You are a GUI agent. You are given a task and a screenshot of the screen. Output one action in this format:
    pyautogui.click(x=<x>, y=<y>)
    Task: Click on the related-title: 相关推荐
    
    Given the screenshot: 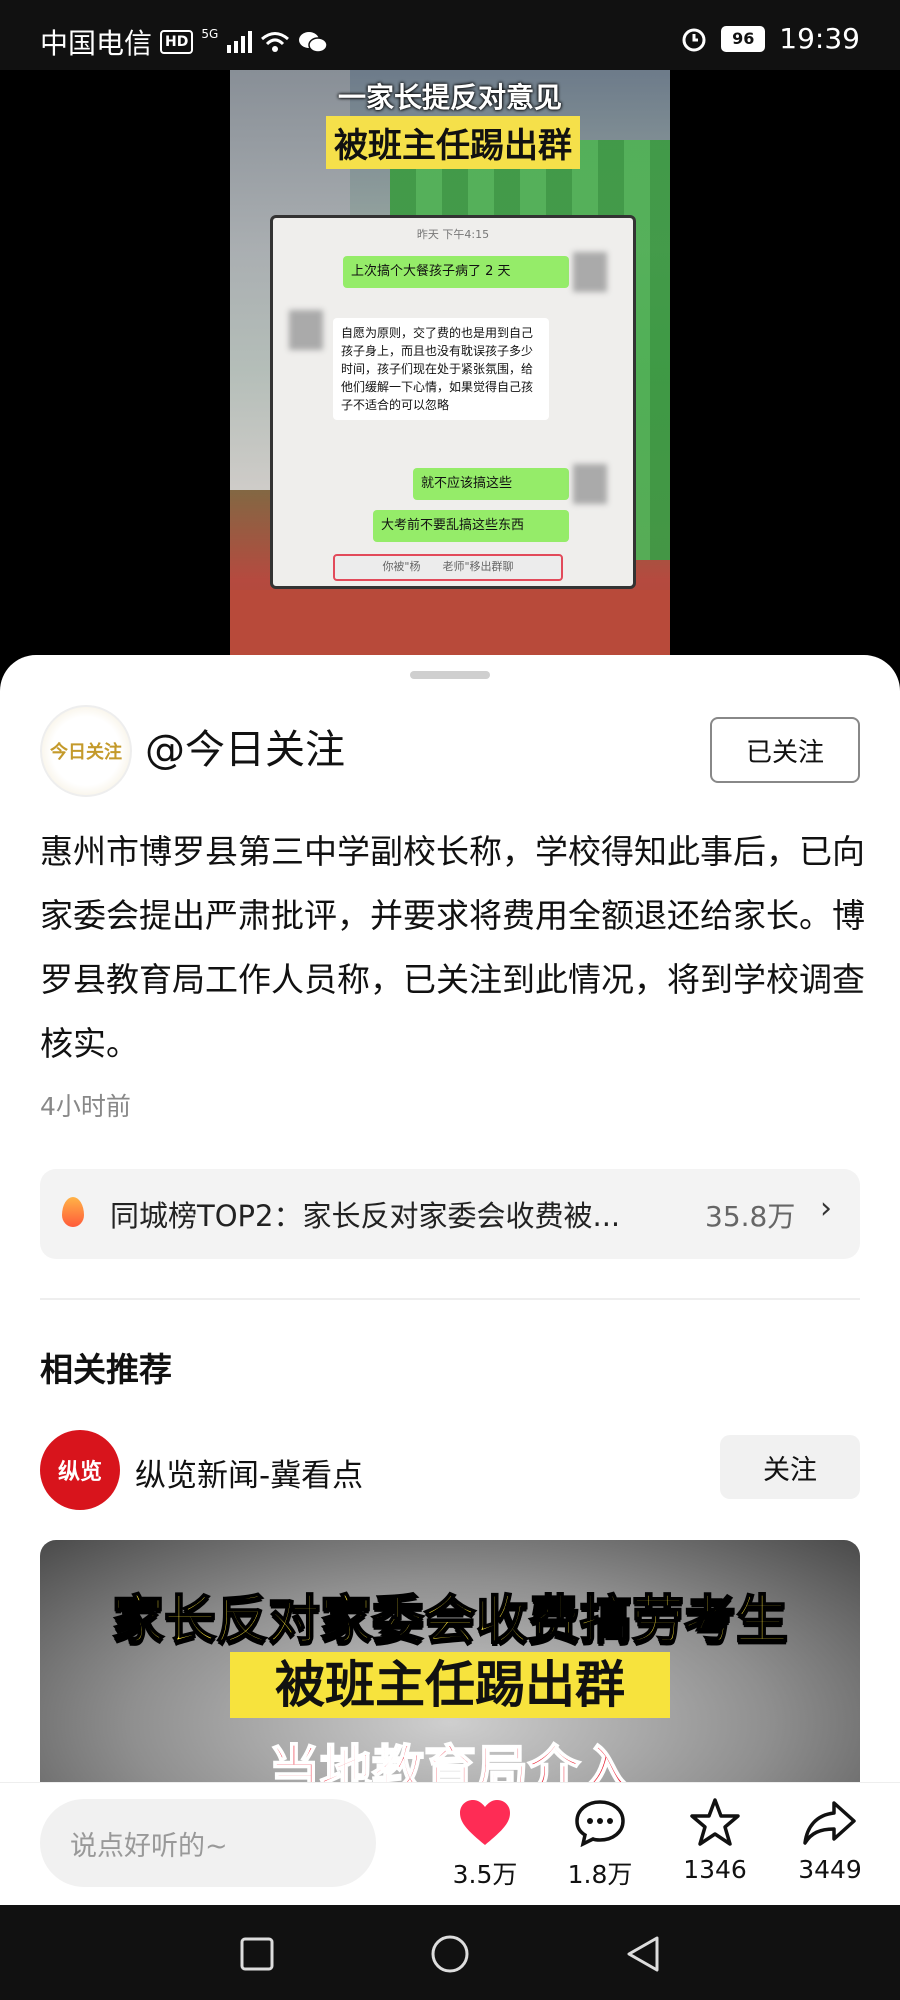 What is the action you would take?
    pyautogui.click(x=106, y=1369)
    